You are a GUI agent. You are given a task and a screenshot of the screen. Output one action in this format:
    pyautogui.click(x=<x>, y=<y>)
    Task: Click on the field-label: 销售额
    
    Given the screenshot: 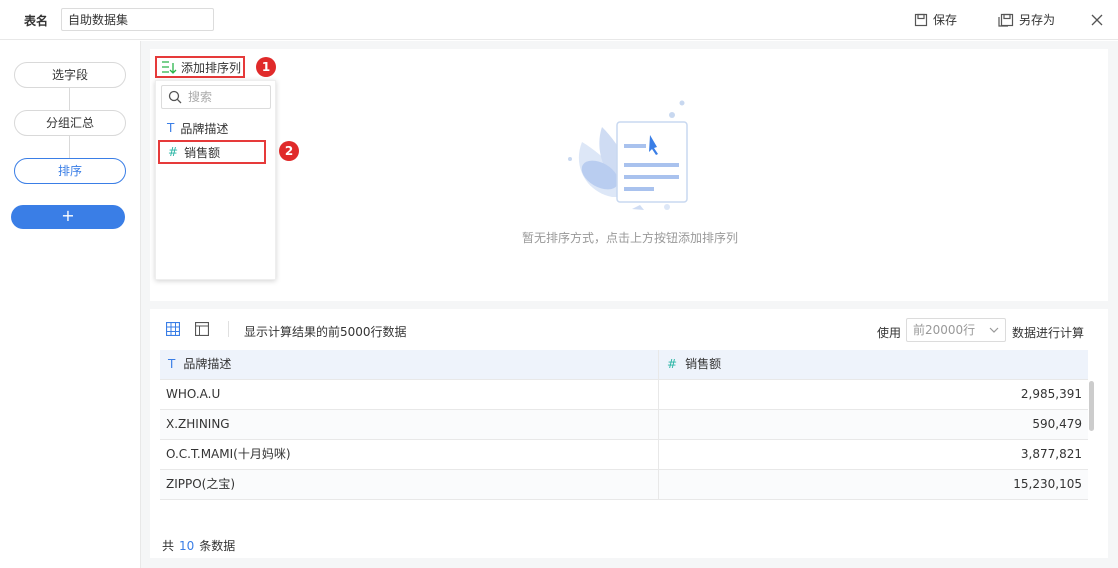 What is the action you would take?
    pyautogui.click(x=202, y=152)
    